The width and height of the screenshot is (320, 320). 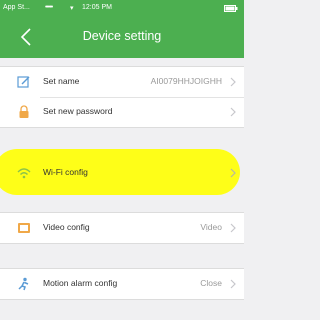 I want to click on status-bar: App St... ••••• ▾ 12:05 PM, so click(x=122, y=8).